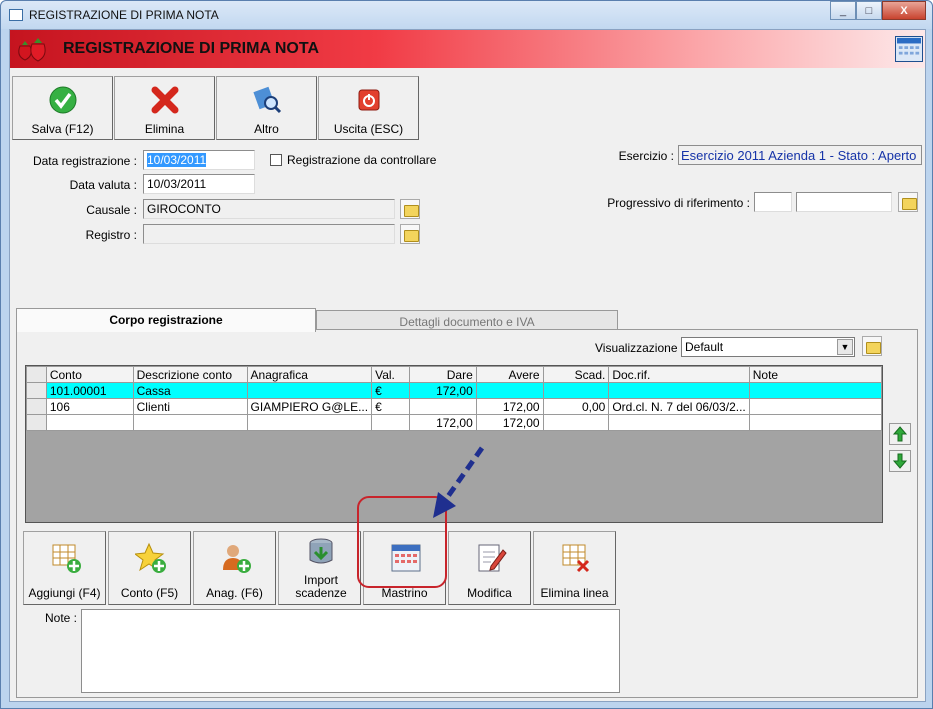  Describe the element at coordinates (190, 422) in the screenshot. I see `cell-descrizione` at that location.